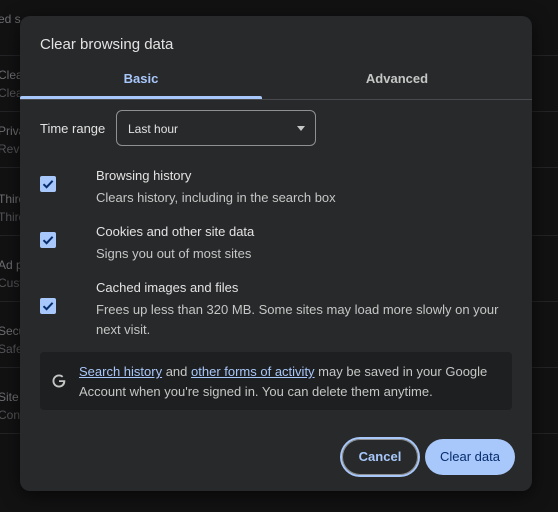 The image size is (558, 512). I want to click on other-activity-link: other forms of activity, so click(253, 371).